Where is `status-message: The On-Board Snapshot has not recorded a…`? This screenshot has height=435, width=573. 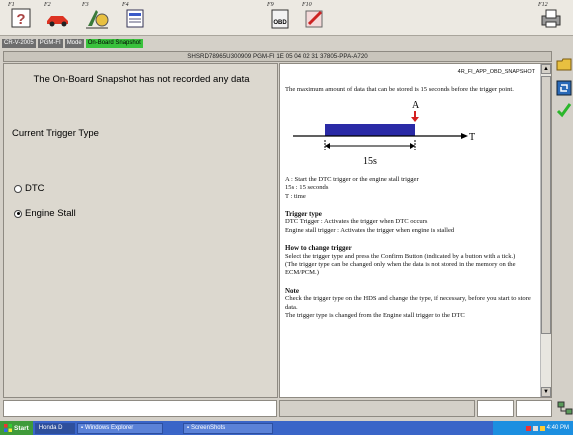
status-message: The On-Board Snapshot has not recorded a… is located at coordinates (141, 79).